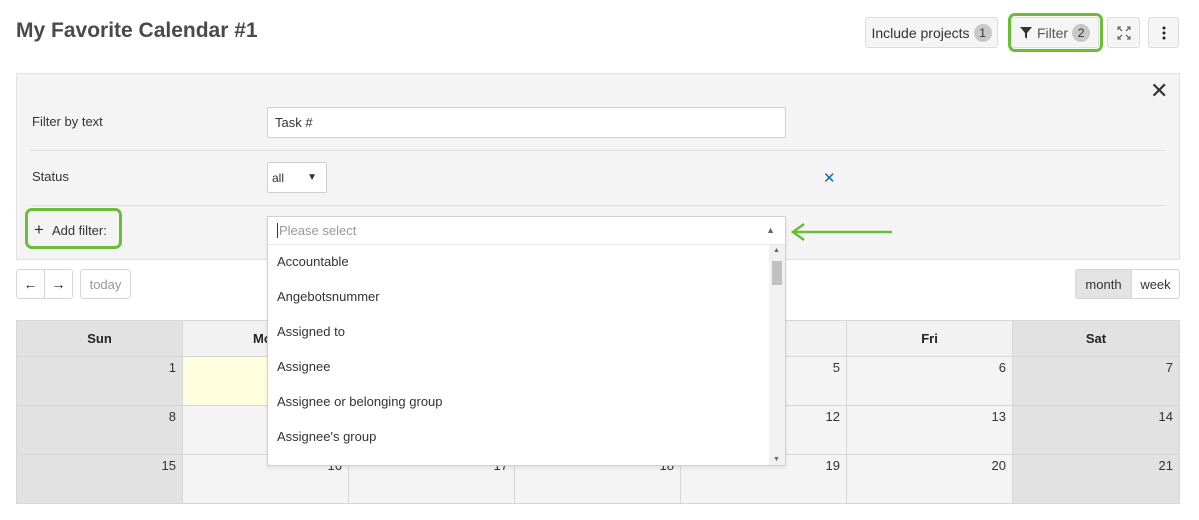 The height and width of the screenshot is (520, 1199). What do you see at coordinates (929, 381) in the screenshot?
I see `calendar-day-cell: 6` at bounding box center [929, 381].